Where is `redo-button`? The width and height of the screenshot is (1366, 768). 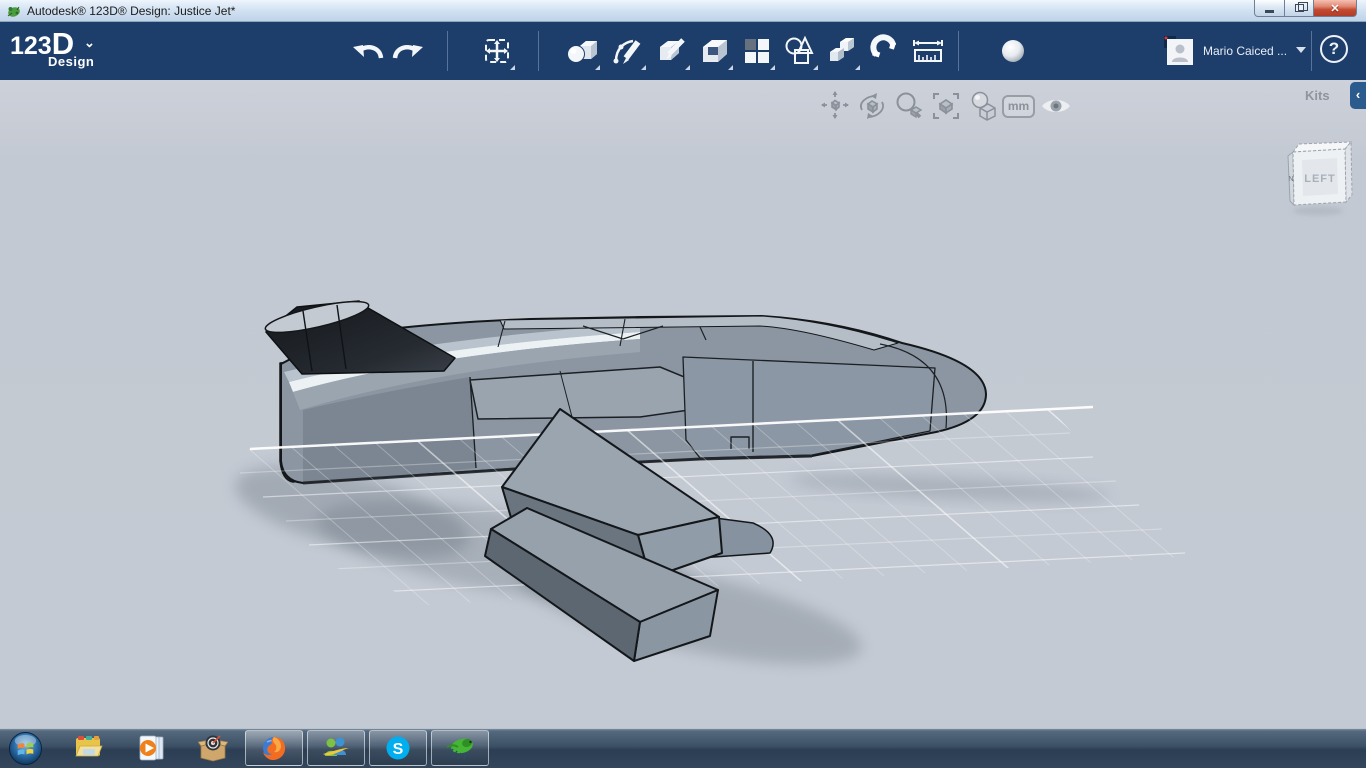
redo-button is located at coordinates (408, 51).